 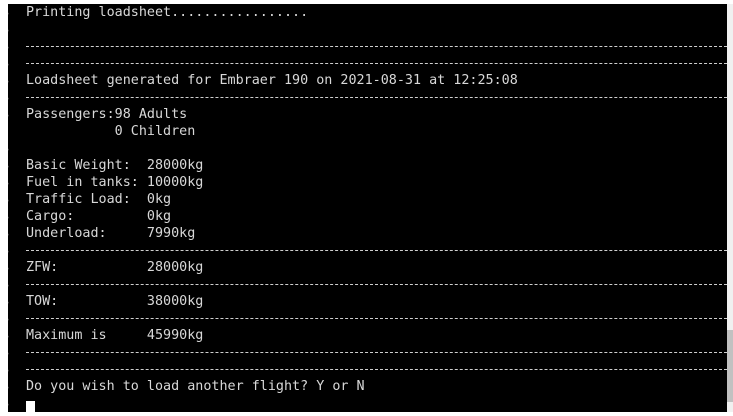 What do you see at coordinates (363, 216) in the screenshot?
I see `terminal-line: $Cargo: 0kg` at bounding box center [363, 216].